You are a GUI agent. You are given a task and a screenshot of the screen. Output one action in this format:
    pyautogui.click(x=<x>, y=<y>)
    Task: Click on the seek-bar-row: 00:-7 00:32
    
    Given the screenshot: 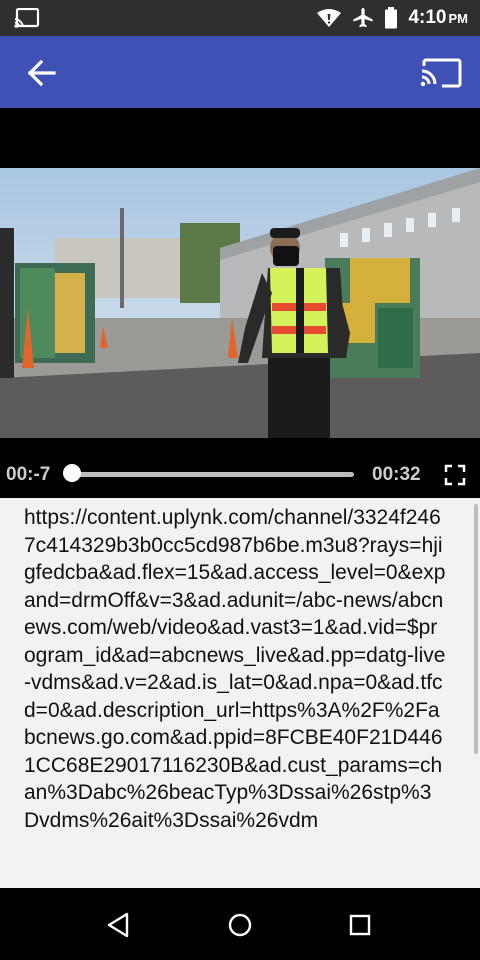 What is the action you would take?
    pyautogui.click(x=240, y=468)
    